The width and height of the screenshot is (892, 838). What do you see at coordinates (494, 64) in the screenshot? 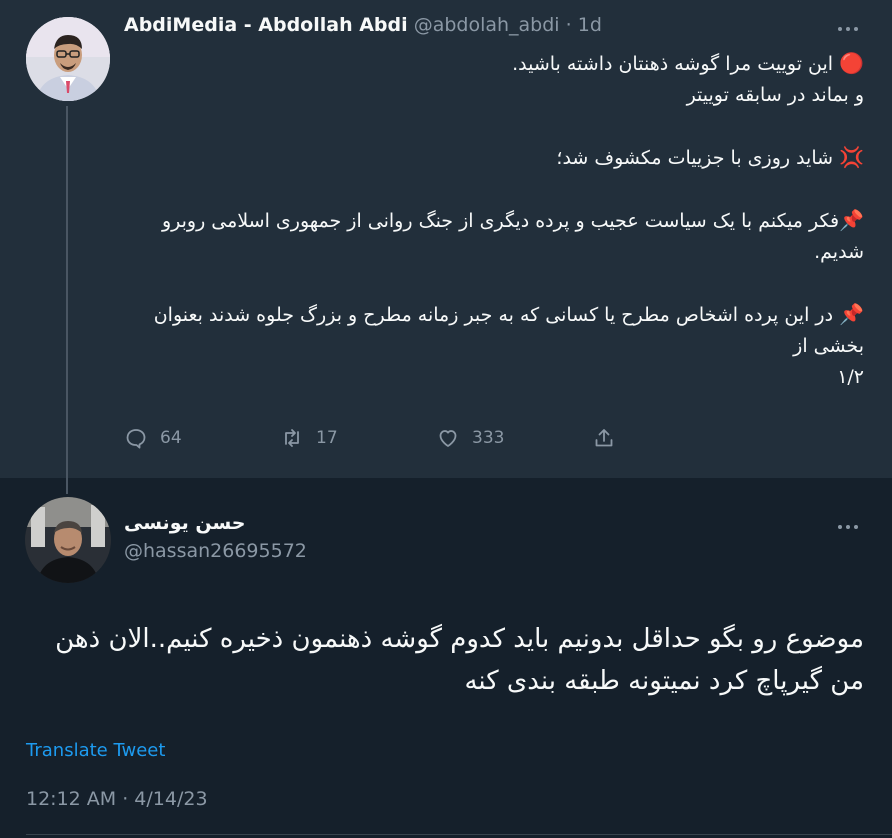
I see `tweet-line: 🔴 این توییت مرا گوشه ذهنتان داشته باشید.` at bounding box center [494, 64].